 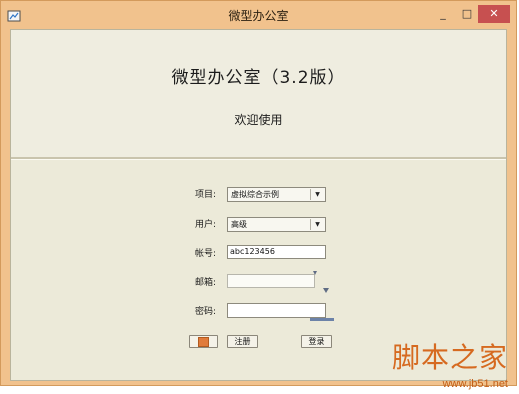 I want to click on user-select-value: 高级, so click(x=239, y=224).